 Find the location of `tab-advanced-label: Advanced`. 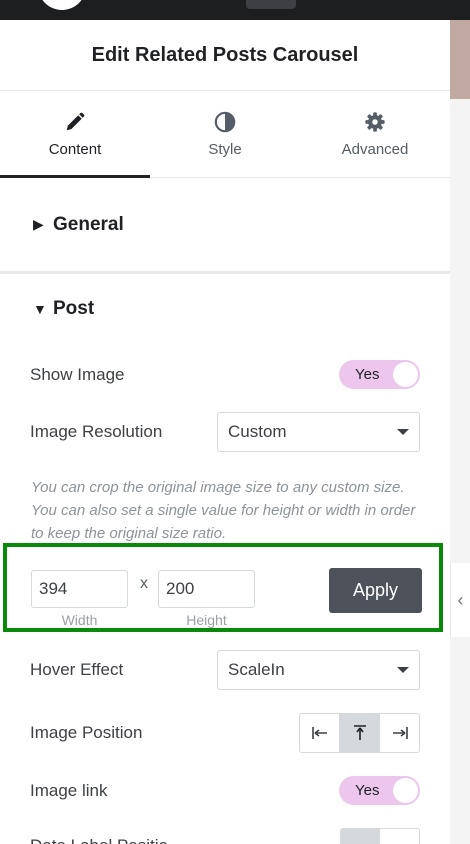

tab-advanced-label: Advanced is located at coordinates (375, 149).